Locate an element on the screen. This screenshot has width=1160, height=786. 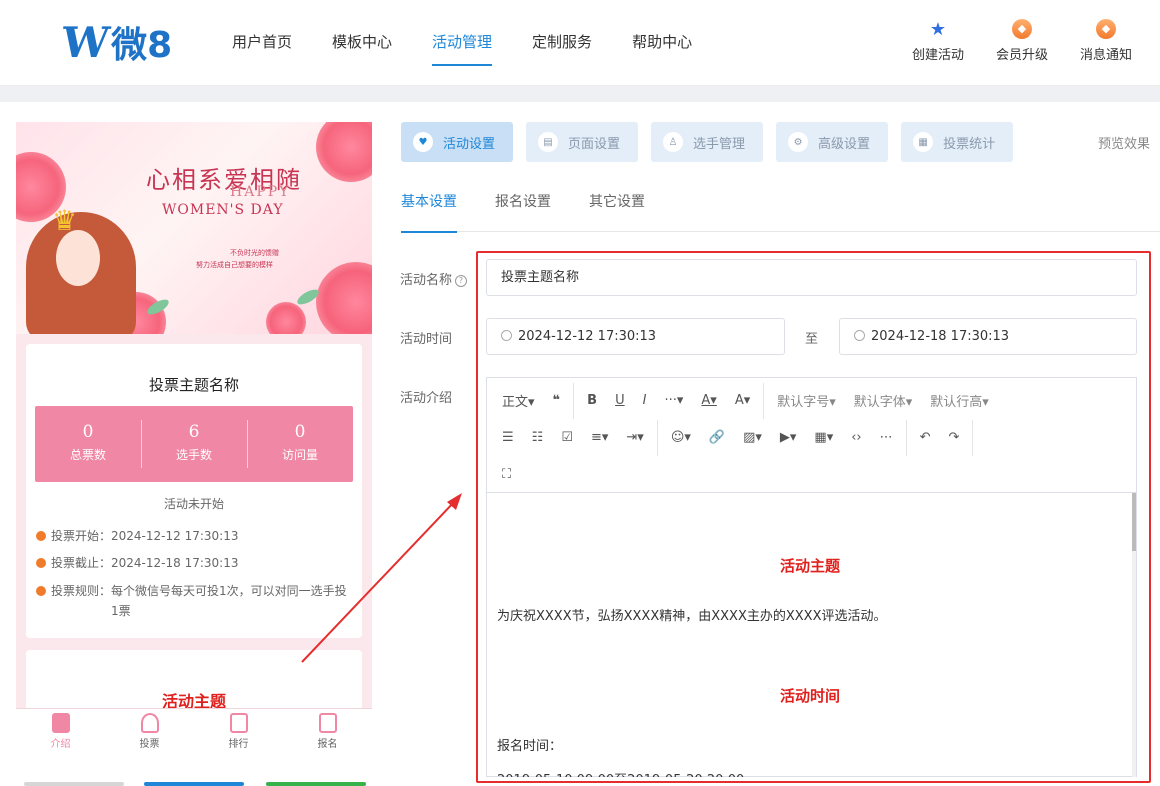
top-actions: ★ 创建活动 ◆ 会员升级 ◆ 消息通知 is located at coordinates (1022, 42).